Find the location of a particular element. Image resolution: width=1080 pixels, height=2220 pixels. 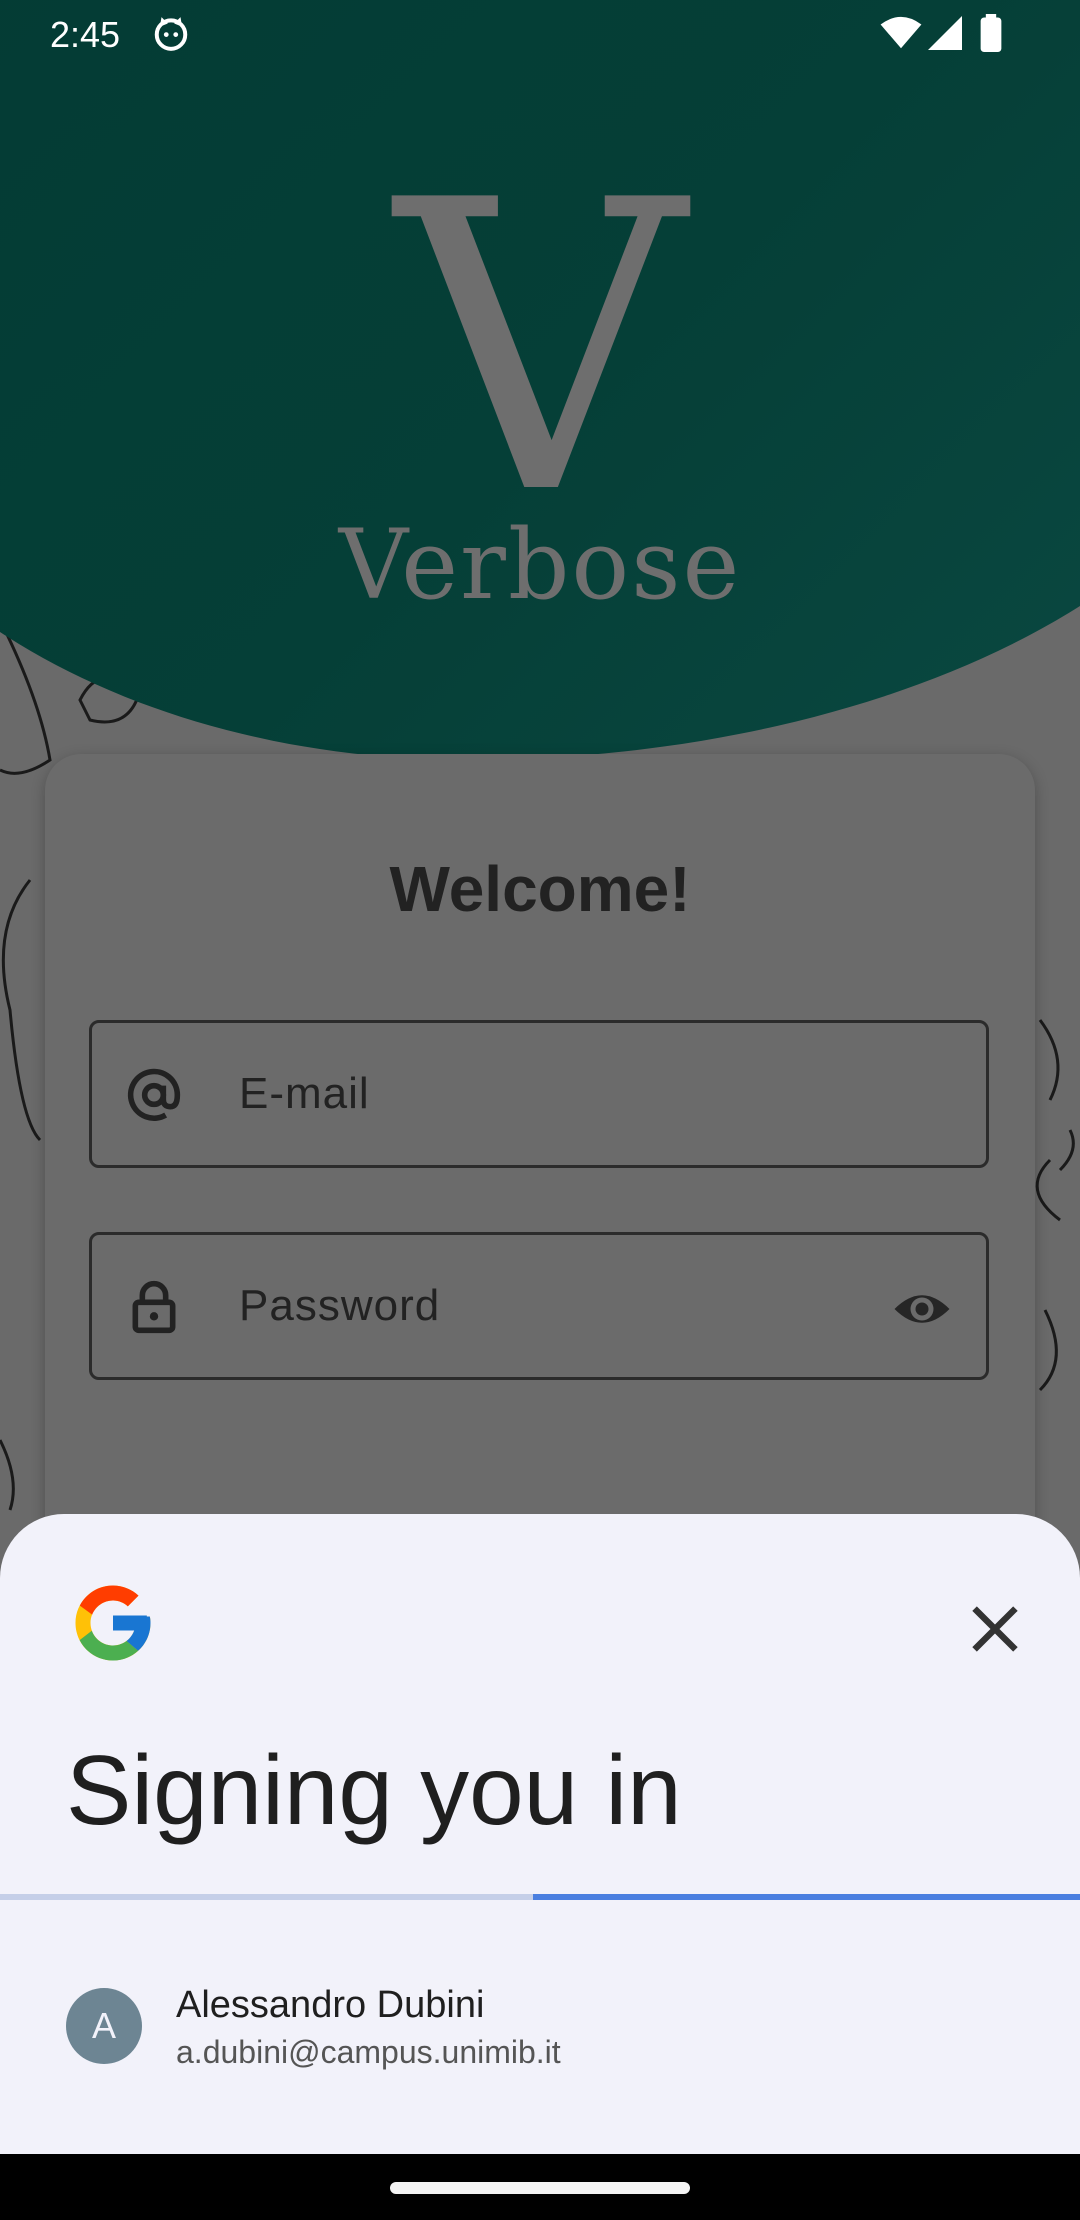

google-logo-icon is located at coordinates (113, 1623).